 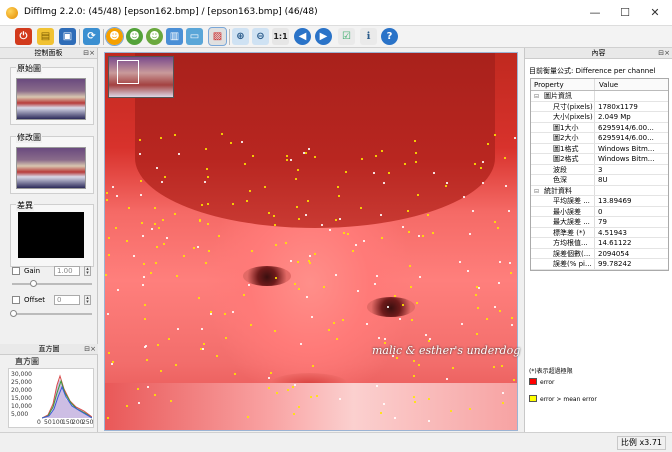 I want to click on close-button: ✕, so click(x=655, y=13).